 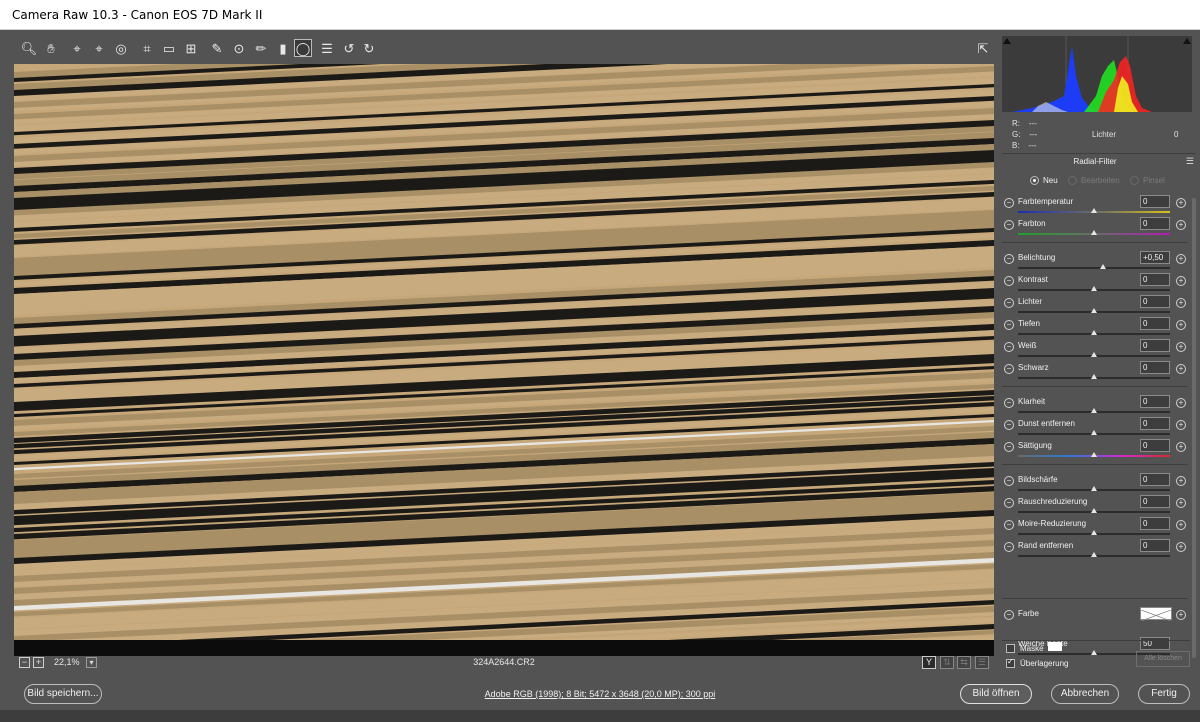 I want to click on moire-reduzierung-plus-button: +, so click(x=1181, y=525).